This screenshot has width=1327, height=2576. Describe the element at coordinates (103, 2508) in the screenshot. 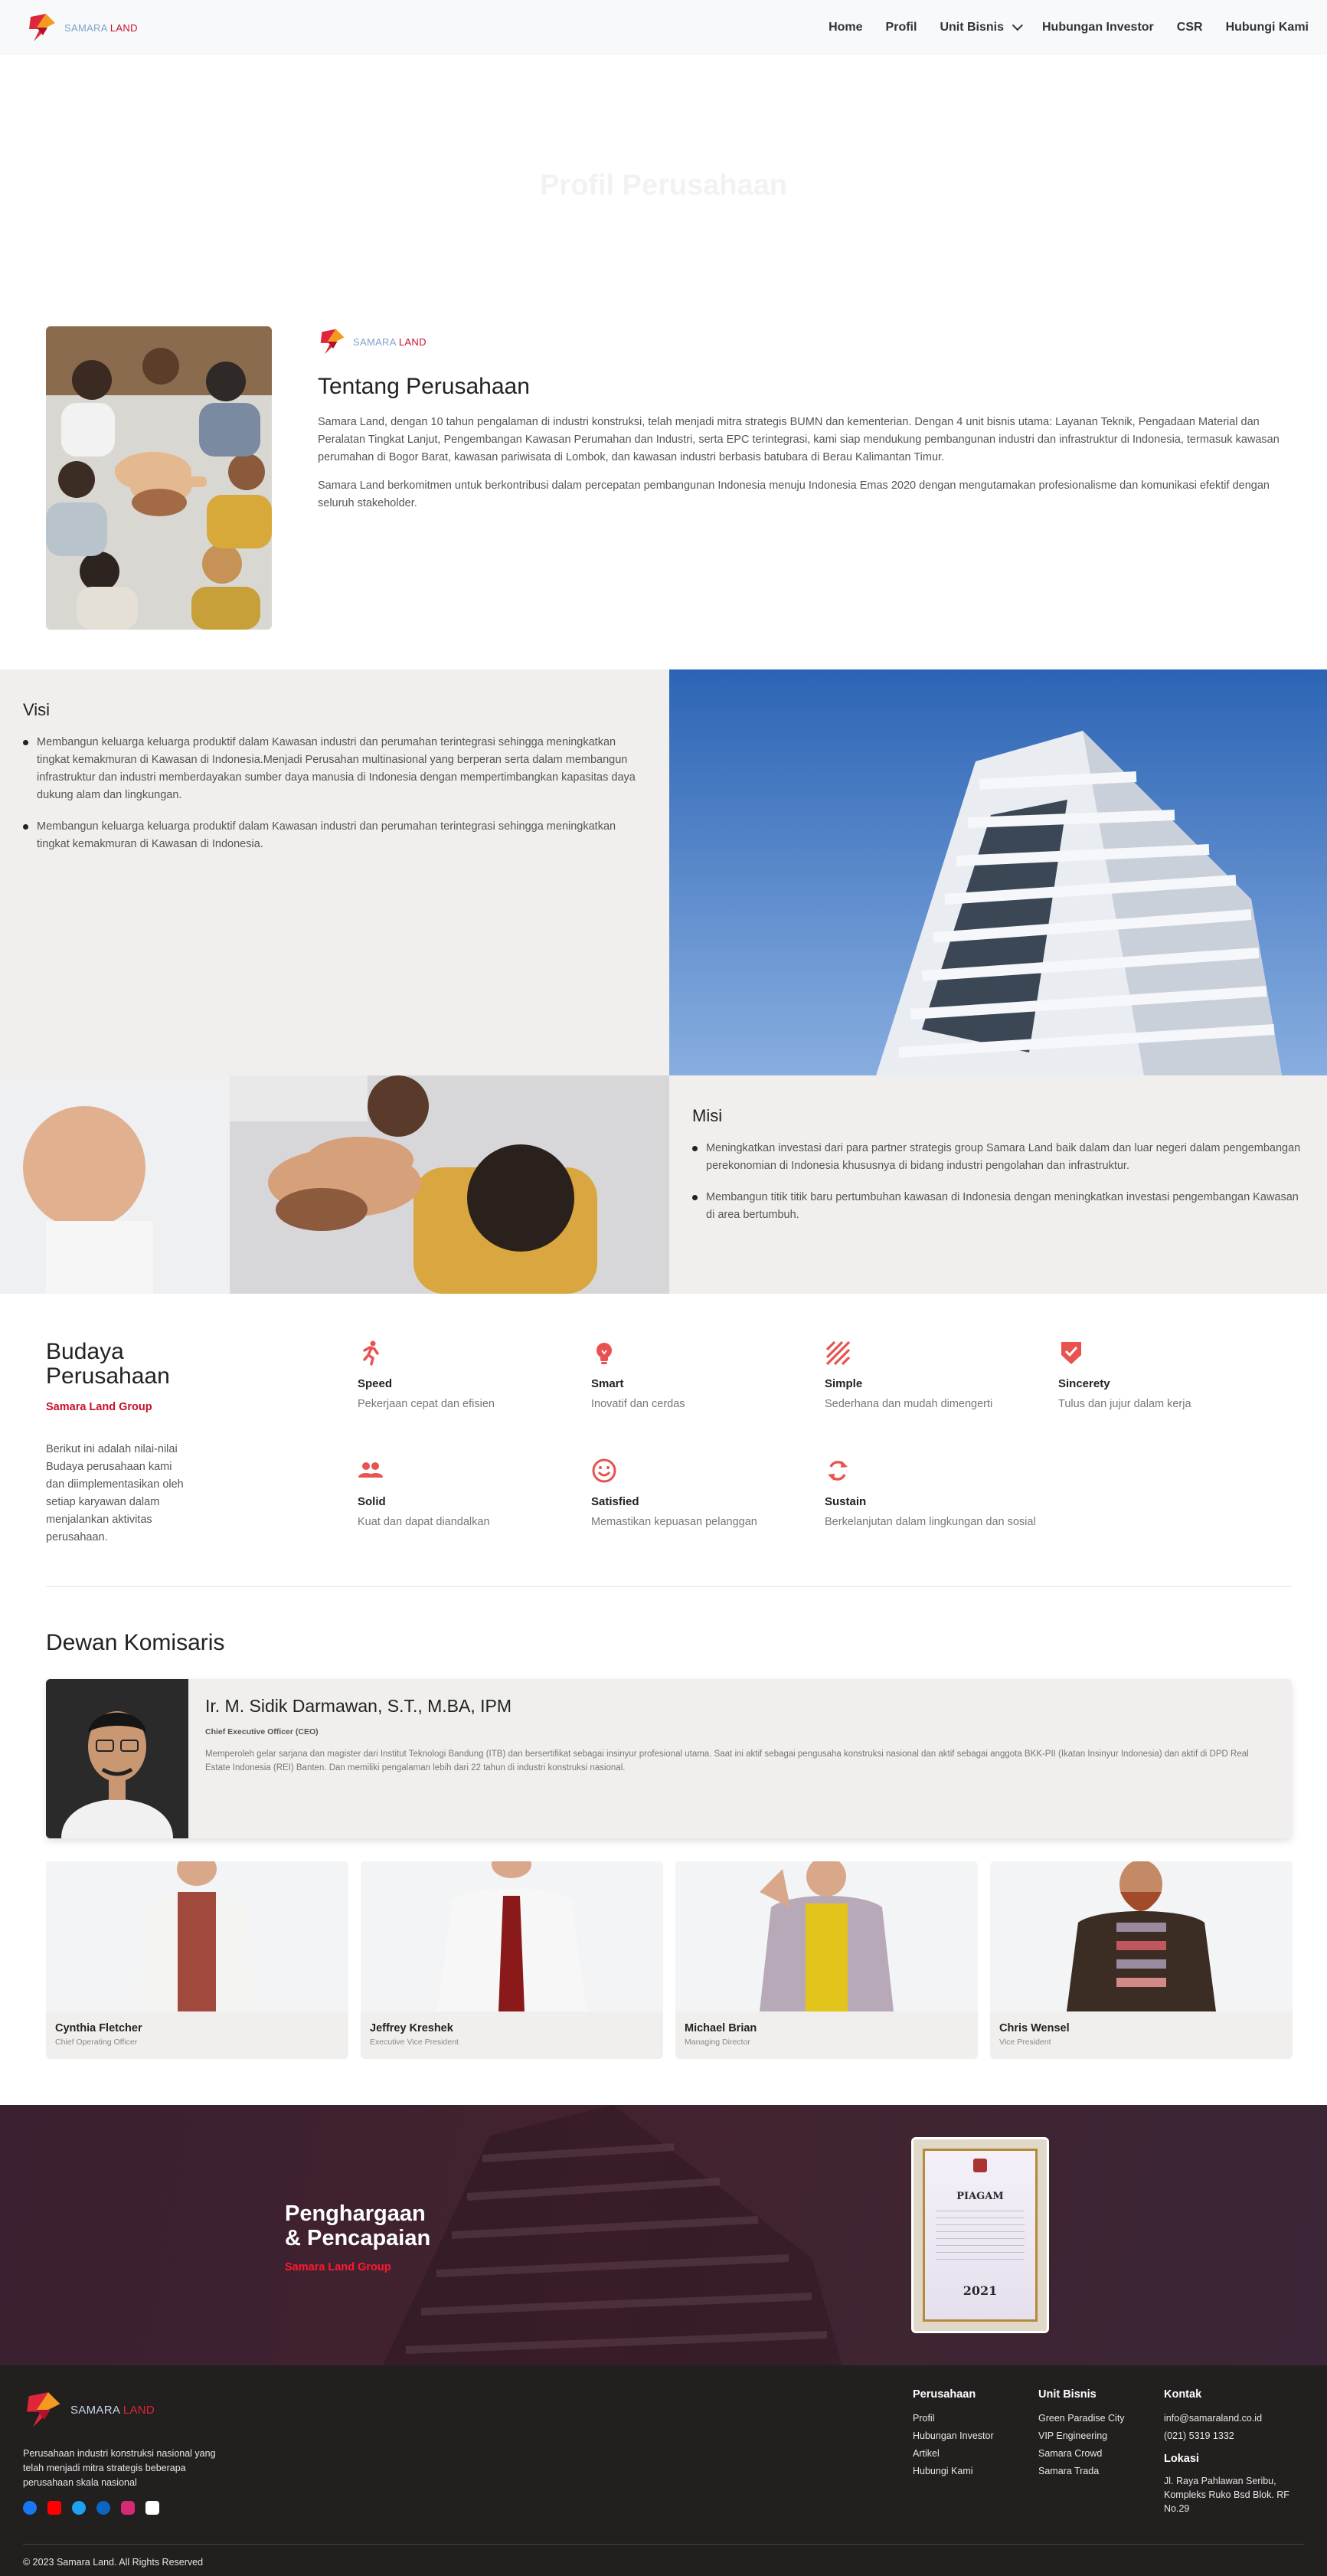

I see `linkedin-icon` at that location.